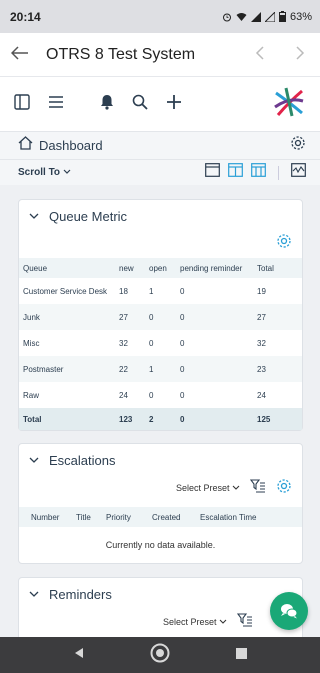  I want to click on table-row: Misc 32 0 0 32, so click(160, 343).